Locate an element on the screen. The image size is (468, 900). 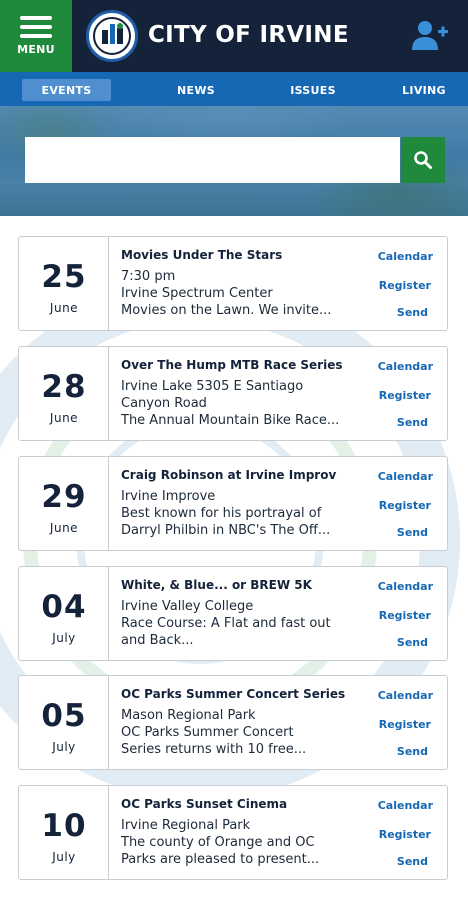
event-detail-line: OC Parks Summer Concert is located at coordinates (207, 732).